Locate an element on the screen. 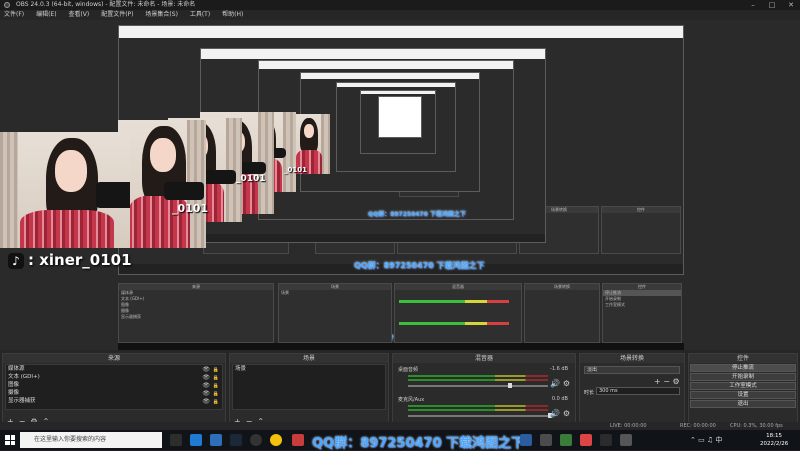  obs-taskbar-icon is located at coordinates (256, 440).